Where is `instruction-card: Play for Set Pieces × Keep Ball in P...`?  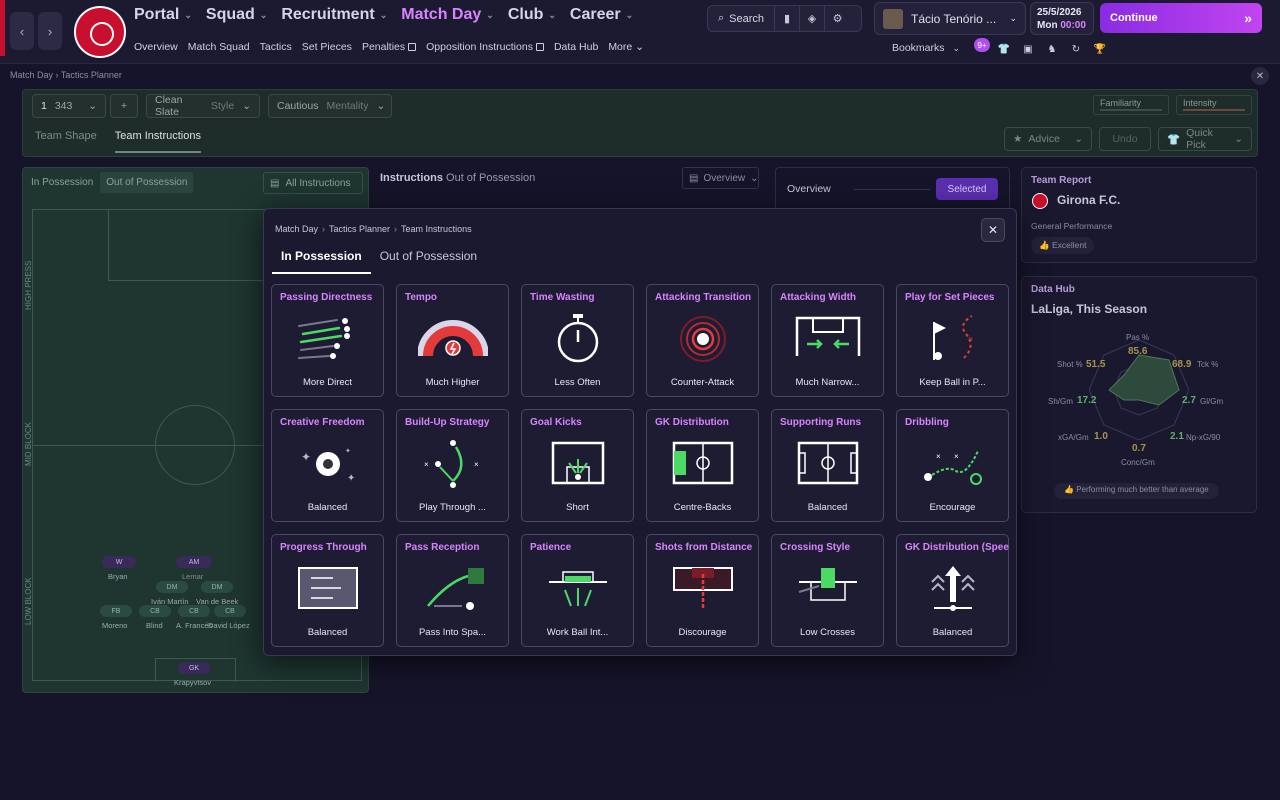 instruction-card: Play for Set Pieces × Keep Ball in P... is located at coordinates (952, 340).